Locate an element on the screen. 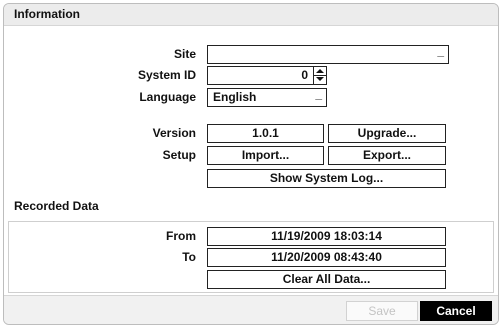 This screenshot has width=504, height=330. spinner-down-icon is located at coordinates (320, 79).